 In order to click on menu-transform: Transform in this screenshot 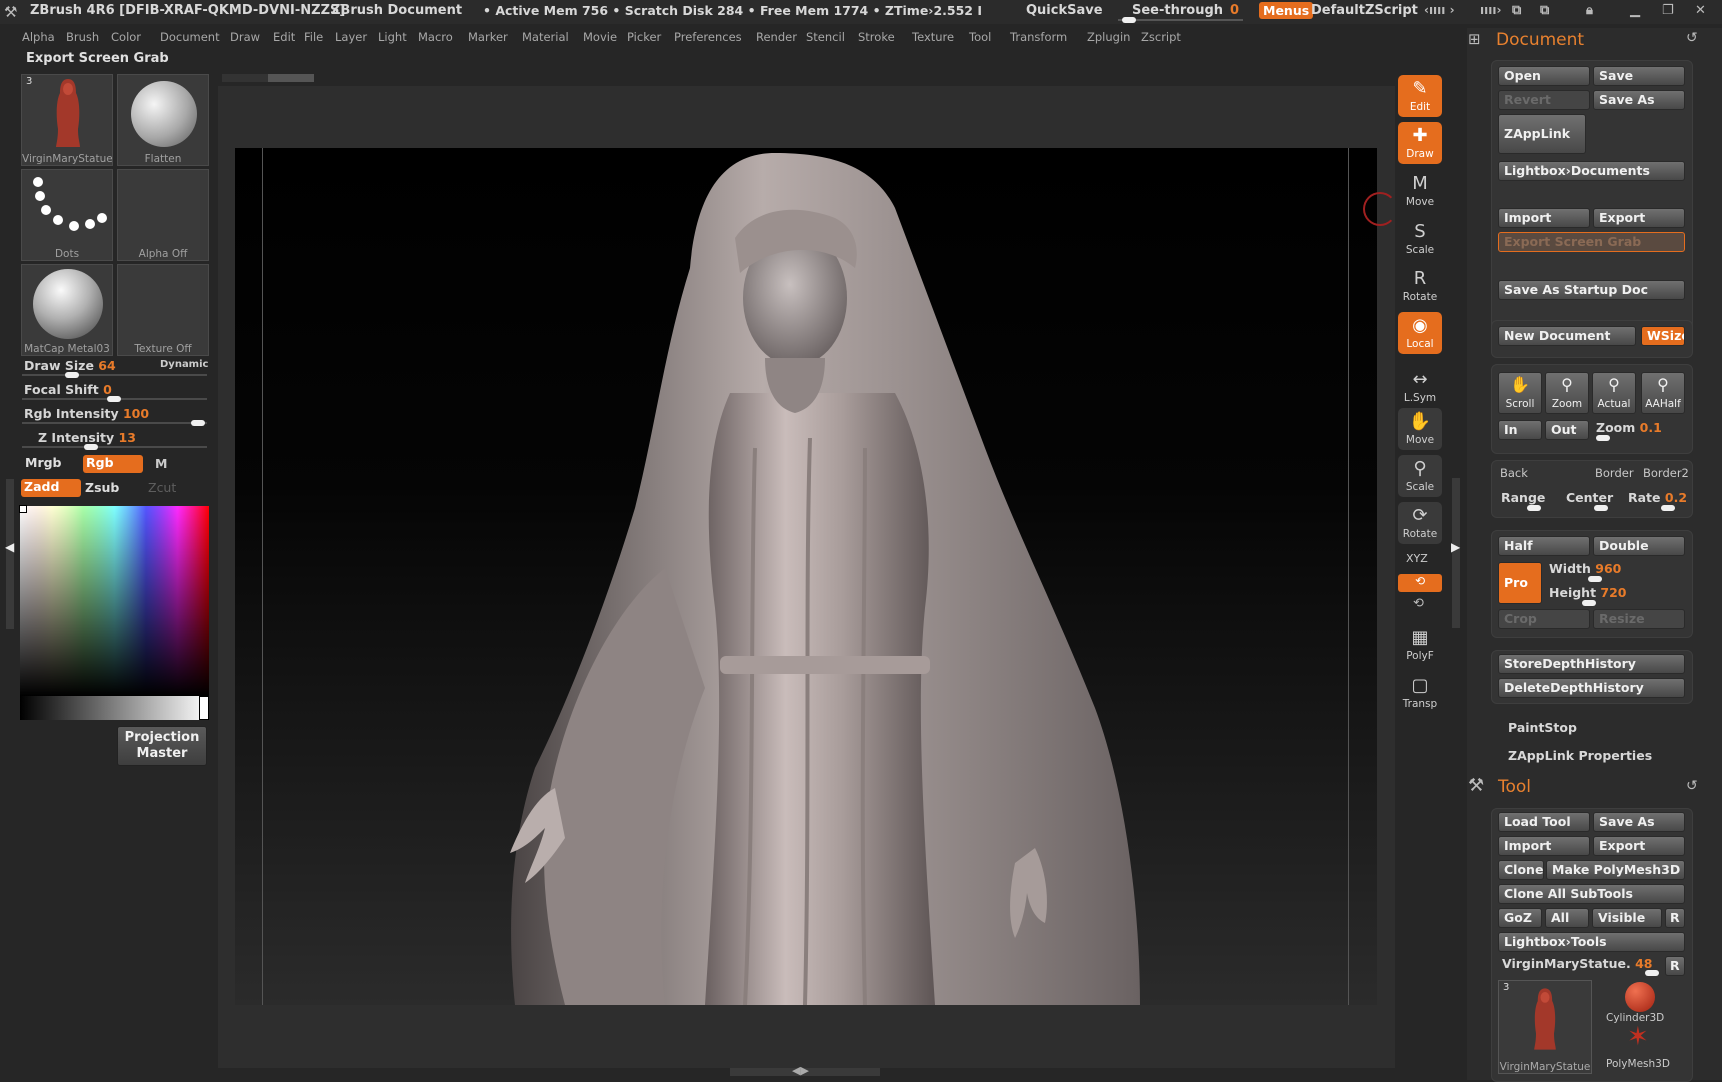, I will do `click(1038, 37)`.